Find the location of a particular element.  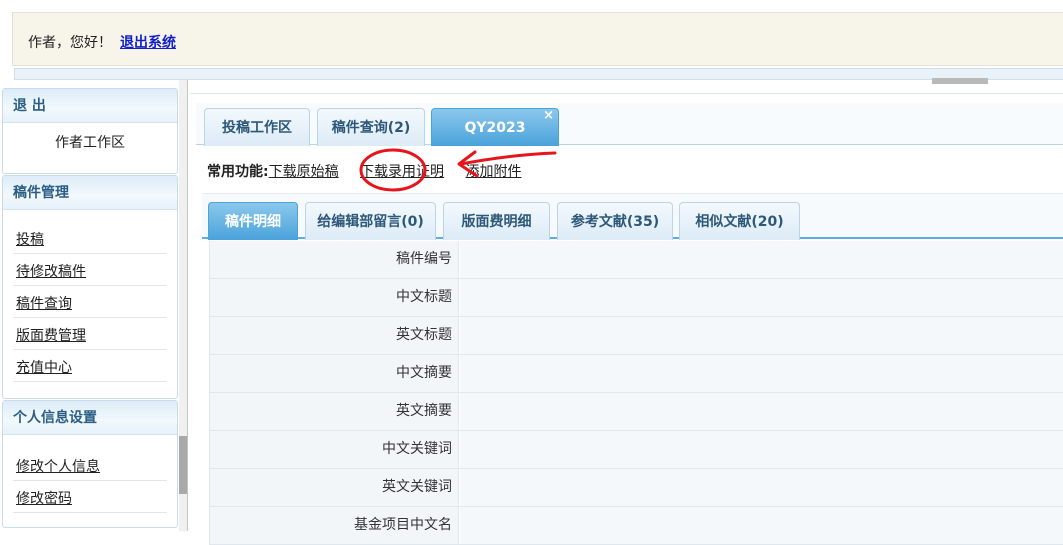

tab-manuscript-query: 稿件查询(2) is located at coordinates (371, 127).